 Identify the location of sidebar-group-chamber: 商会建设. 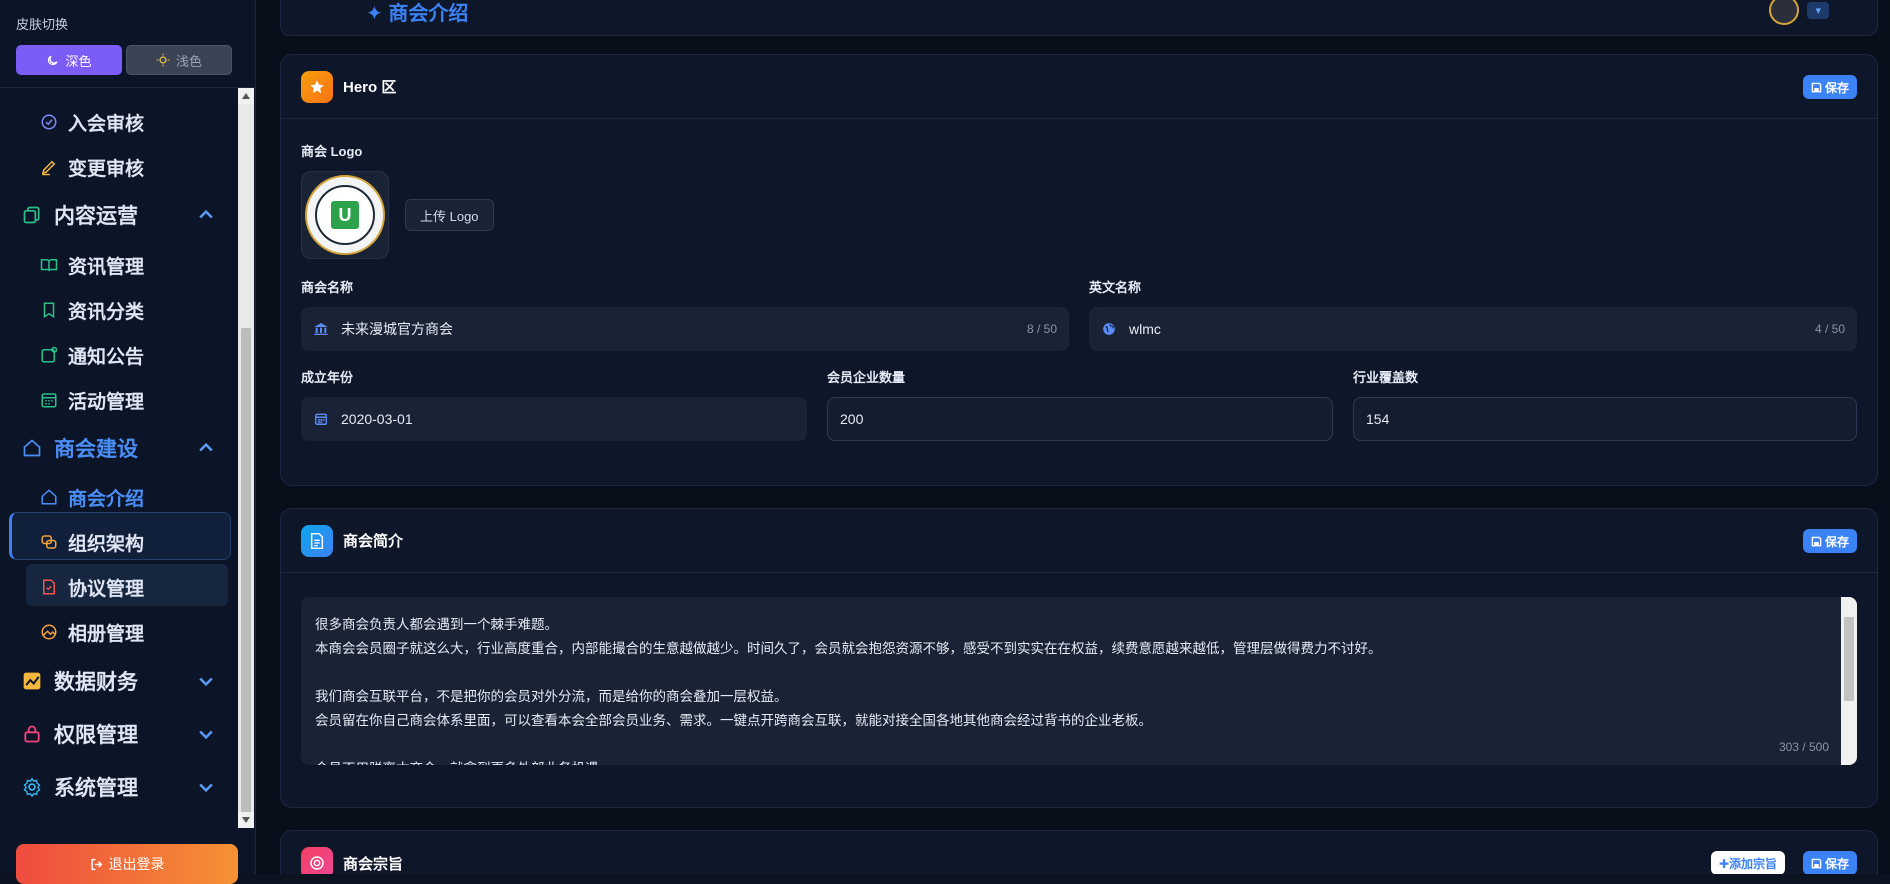
(122, 448).